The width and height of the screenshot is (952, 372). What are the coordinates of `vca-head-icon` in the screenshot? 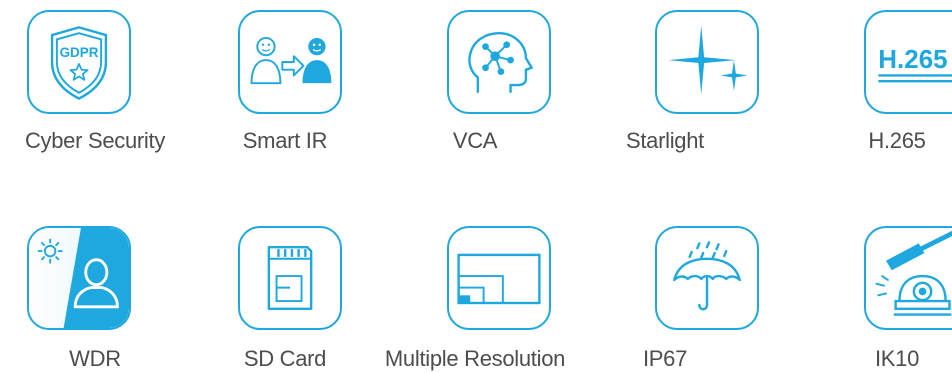 It's located at (499, 62).